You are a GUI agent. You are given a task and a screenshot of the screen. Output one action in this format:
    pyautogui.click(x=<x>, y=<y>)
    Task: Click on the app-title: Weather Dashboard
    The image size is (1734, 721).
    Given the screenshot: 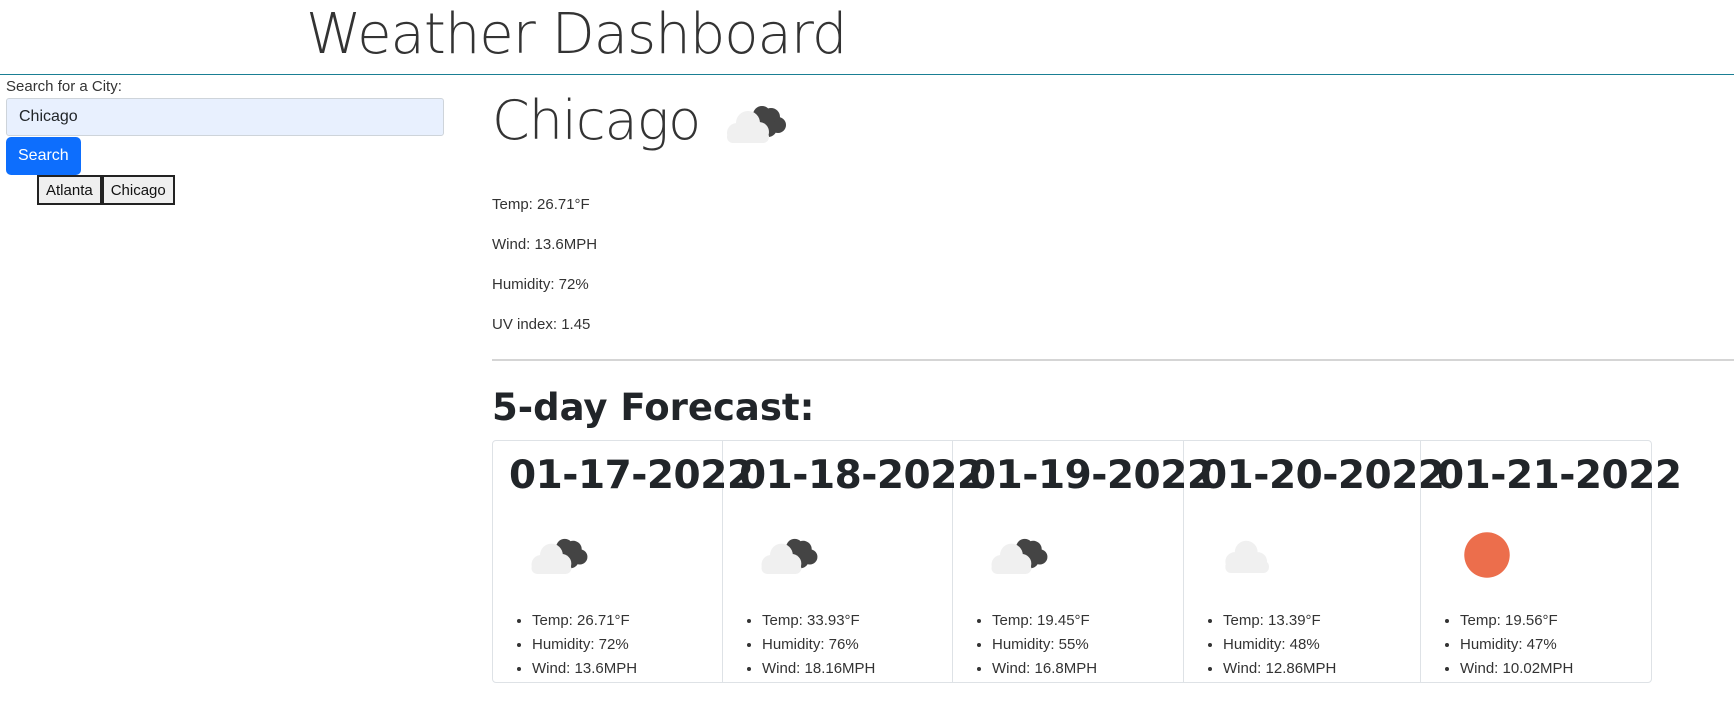 What is the action you would take?
    pyautogui.click(x=576, y=34)
    